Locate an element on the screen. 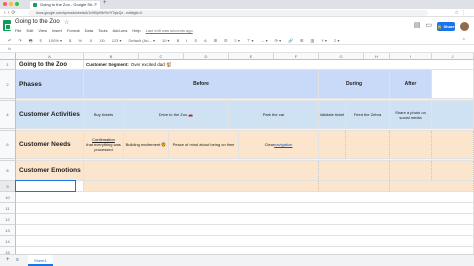 This screenshot has width=474, height=266. row-header-4: 4 is located at coordinates (8, 115).